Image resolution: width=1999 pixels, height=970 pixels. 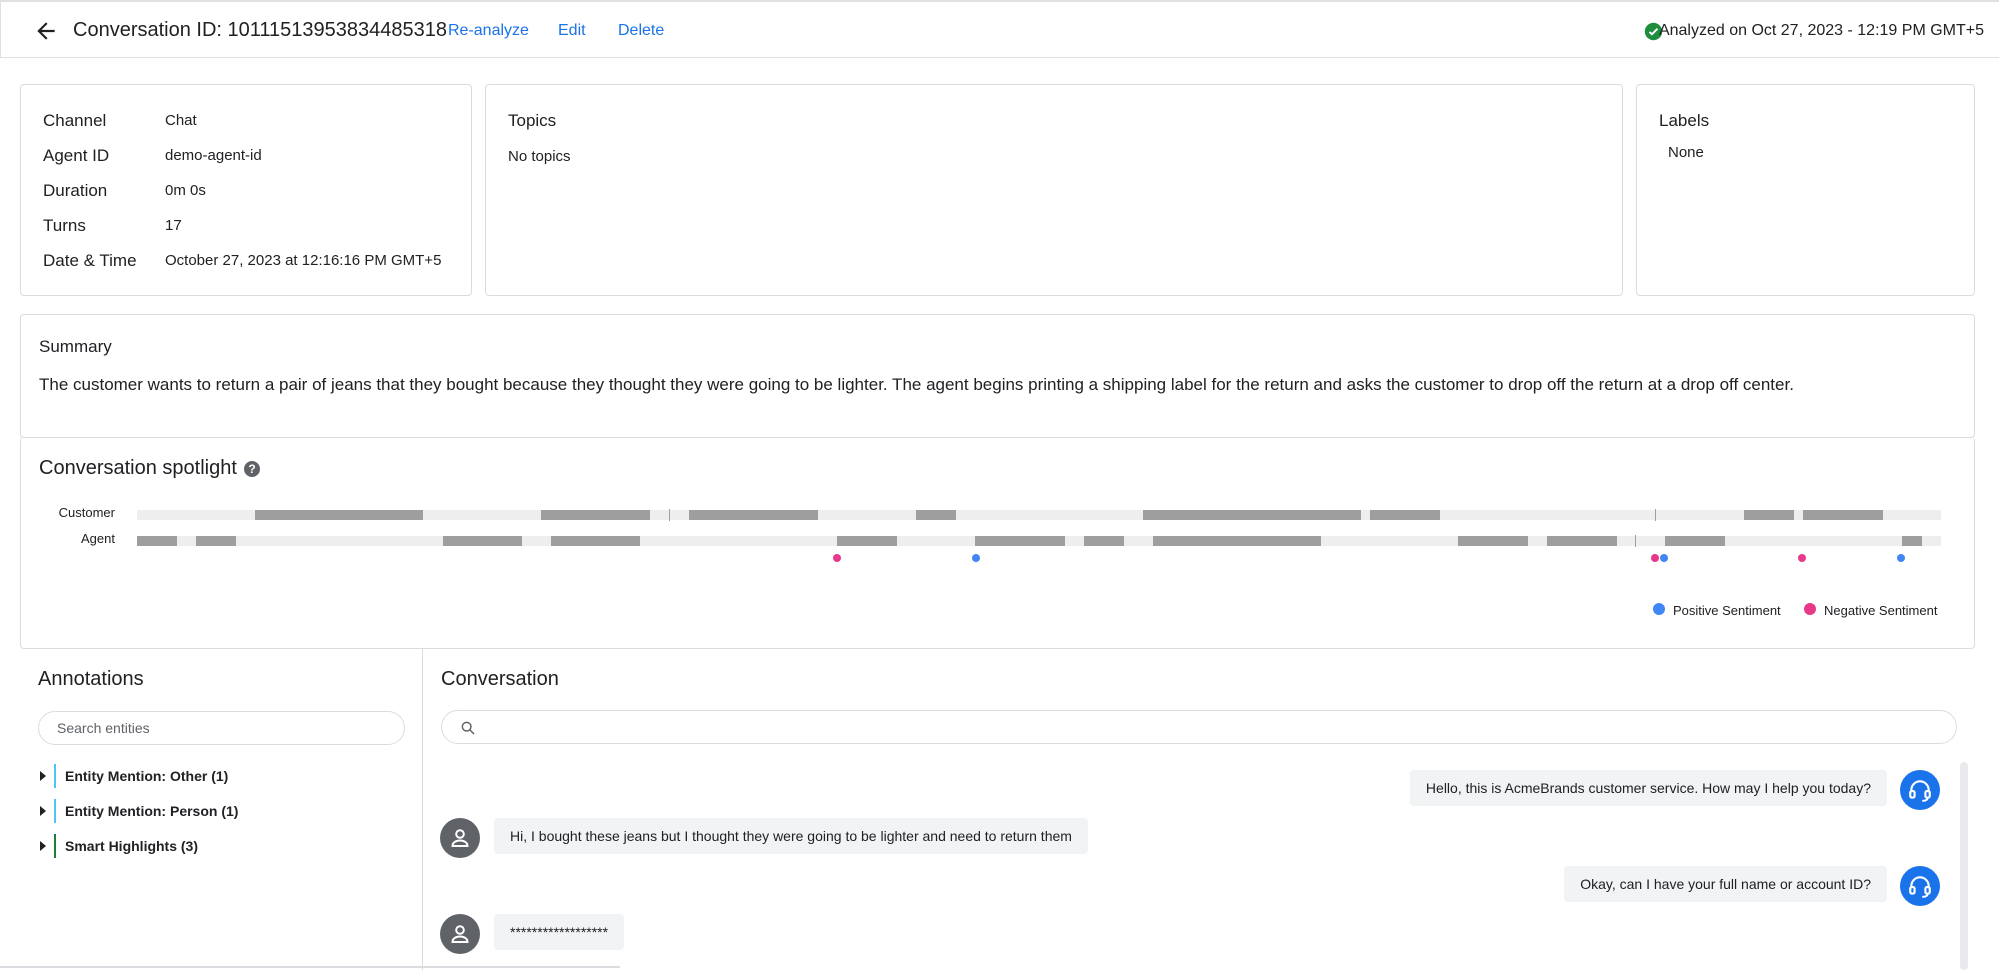 I want to click on conversation-search, so click(x=1199, y=727).